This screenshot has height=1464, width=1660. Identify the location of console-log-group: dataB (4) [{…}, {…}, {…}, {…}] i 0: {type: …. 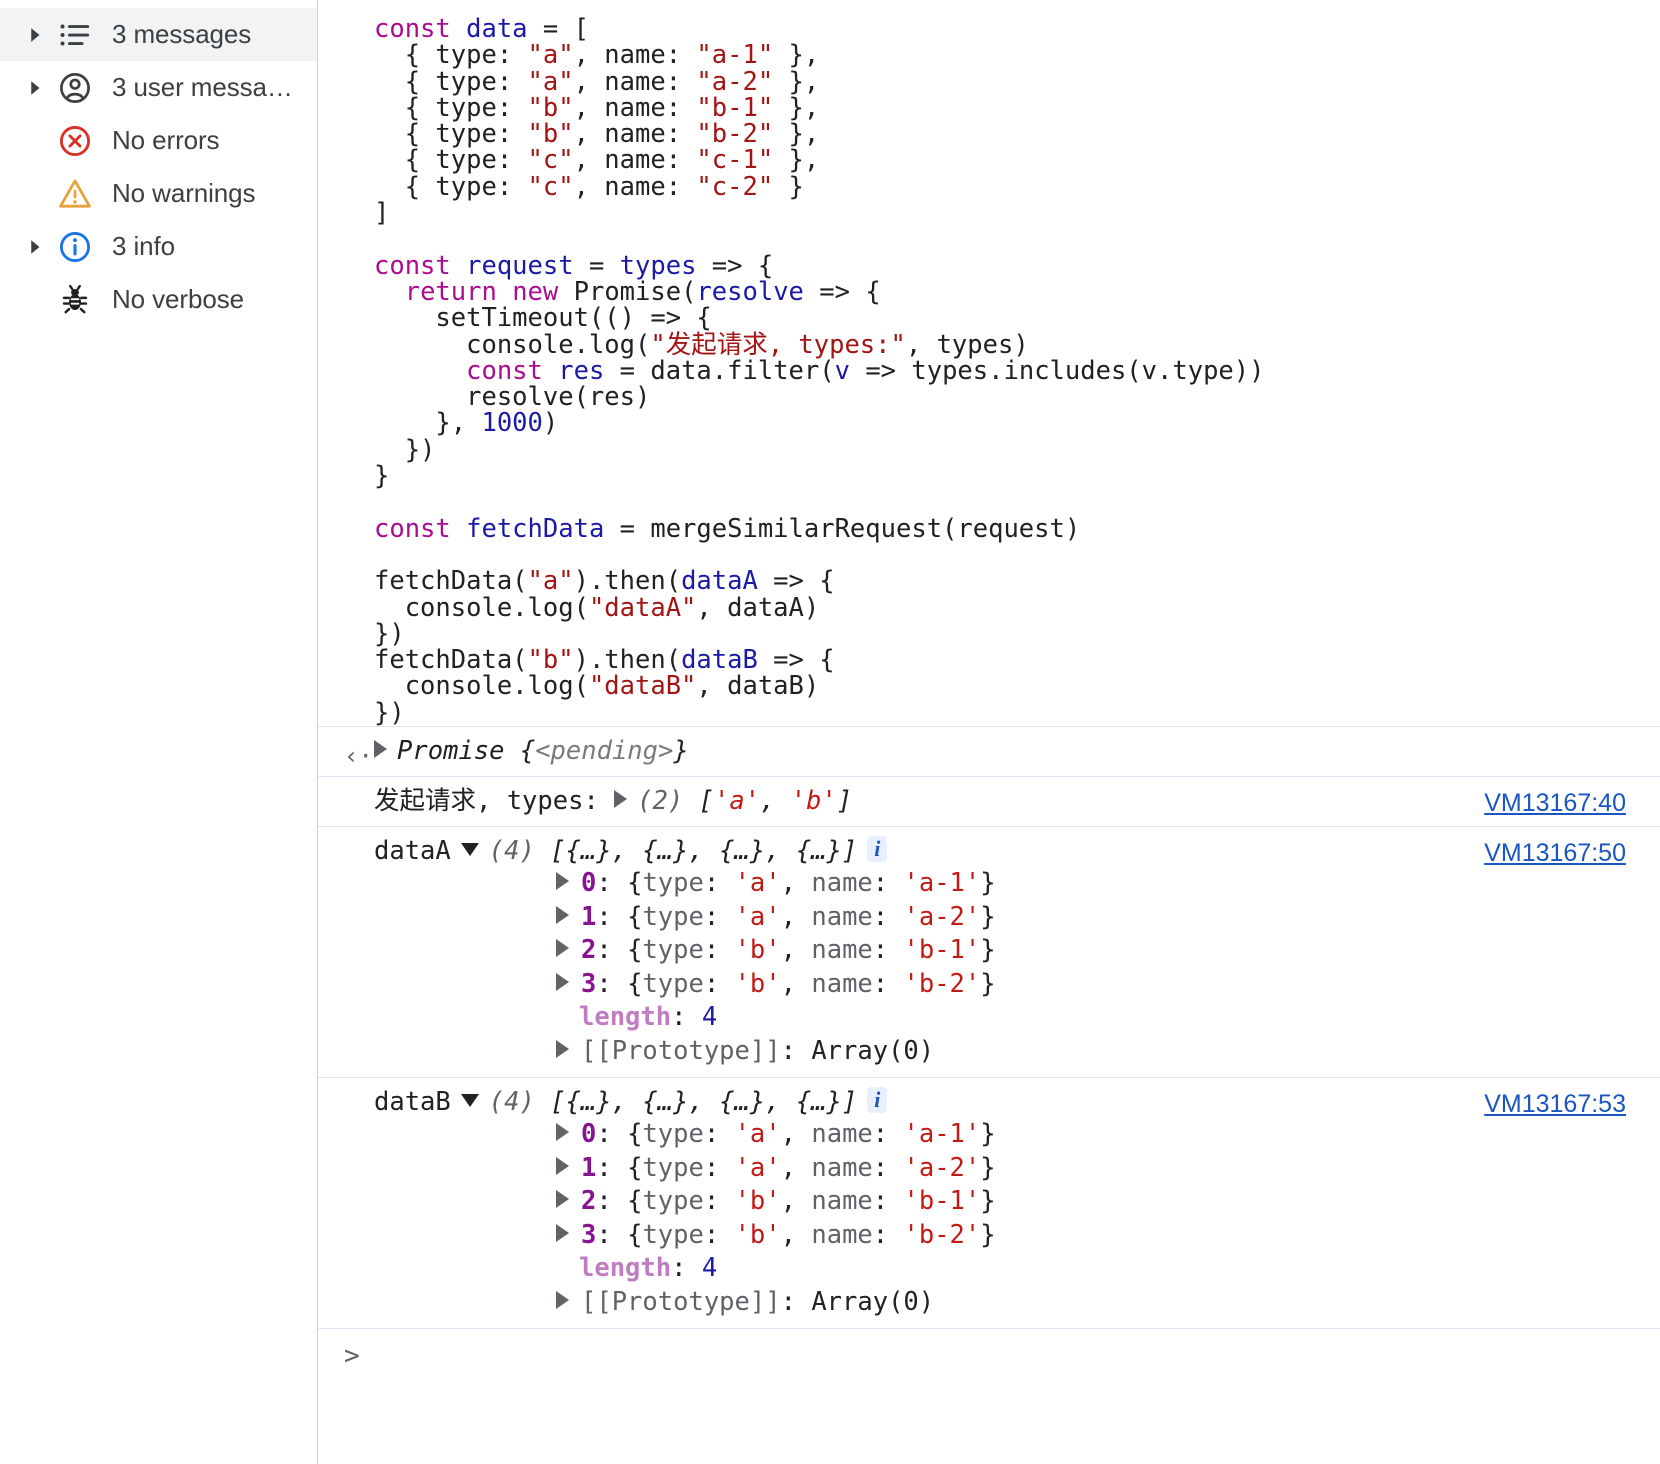
(989, 1202).